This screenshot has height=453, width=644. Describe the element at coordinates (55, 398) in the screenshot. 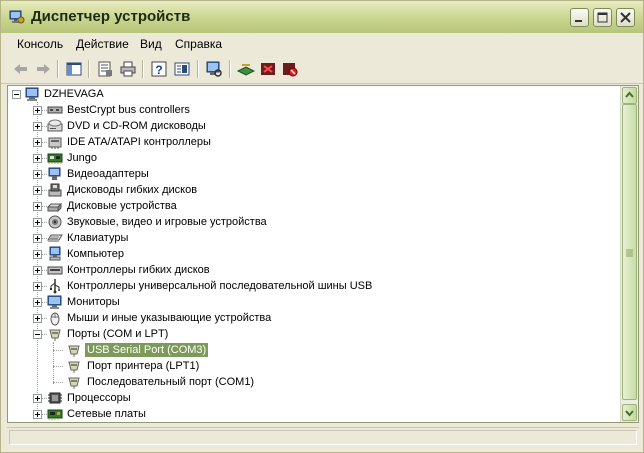

I see `processor-icon` at that location.